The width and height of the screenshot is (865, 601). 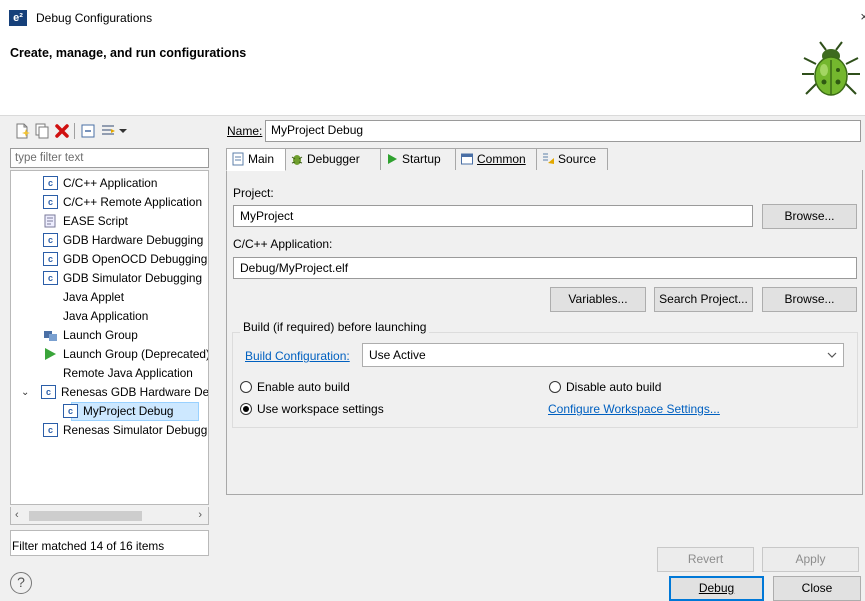 What do you see at coordinates (603, 355) in the screenshot?
I see `build-configuration-select: Use Active` at bounding box center [603, 355].